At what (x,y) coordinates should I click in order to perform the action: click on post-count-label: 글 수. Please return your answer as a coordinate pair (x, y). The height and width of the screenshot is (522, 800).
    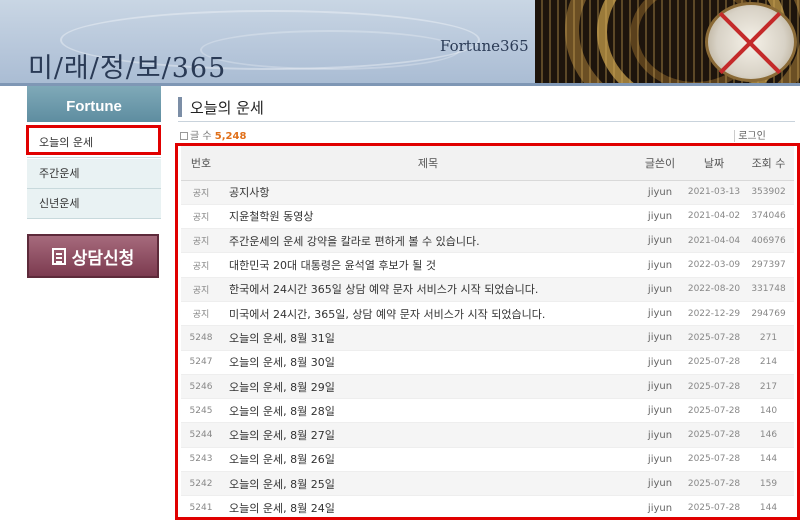
    Looking at the image, I should click on (201, 136).